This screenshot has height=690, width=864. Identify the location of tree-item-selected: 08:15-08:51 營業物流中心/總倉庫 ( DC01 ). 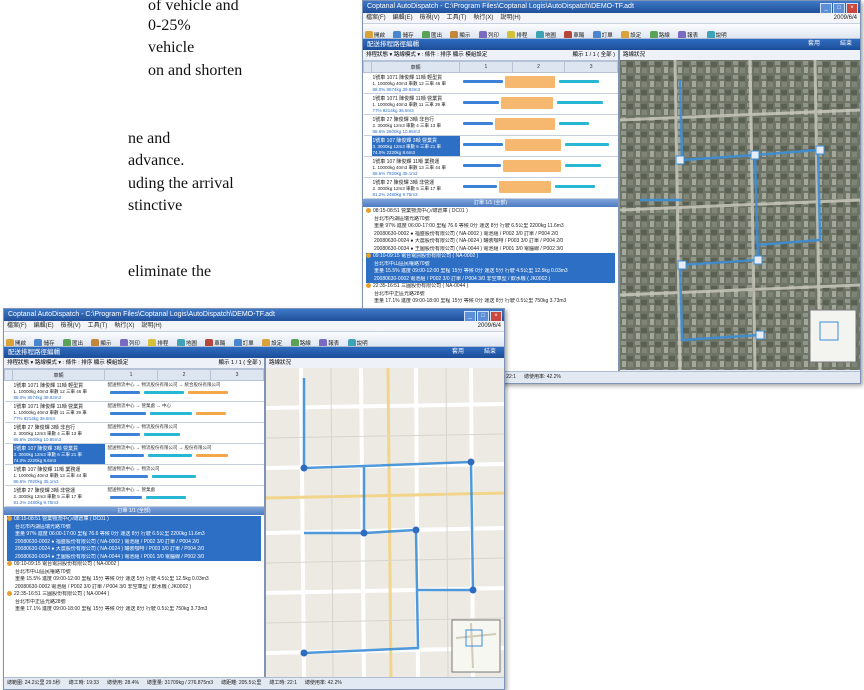
(134, 520).